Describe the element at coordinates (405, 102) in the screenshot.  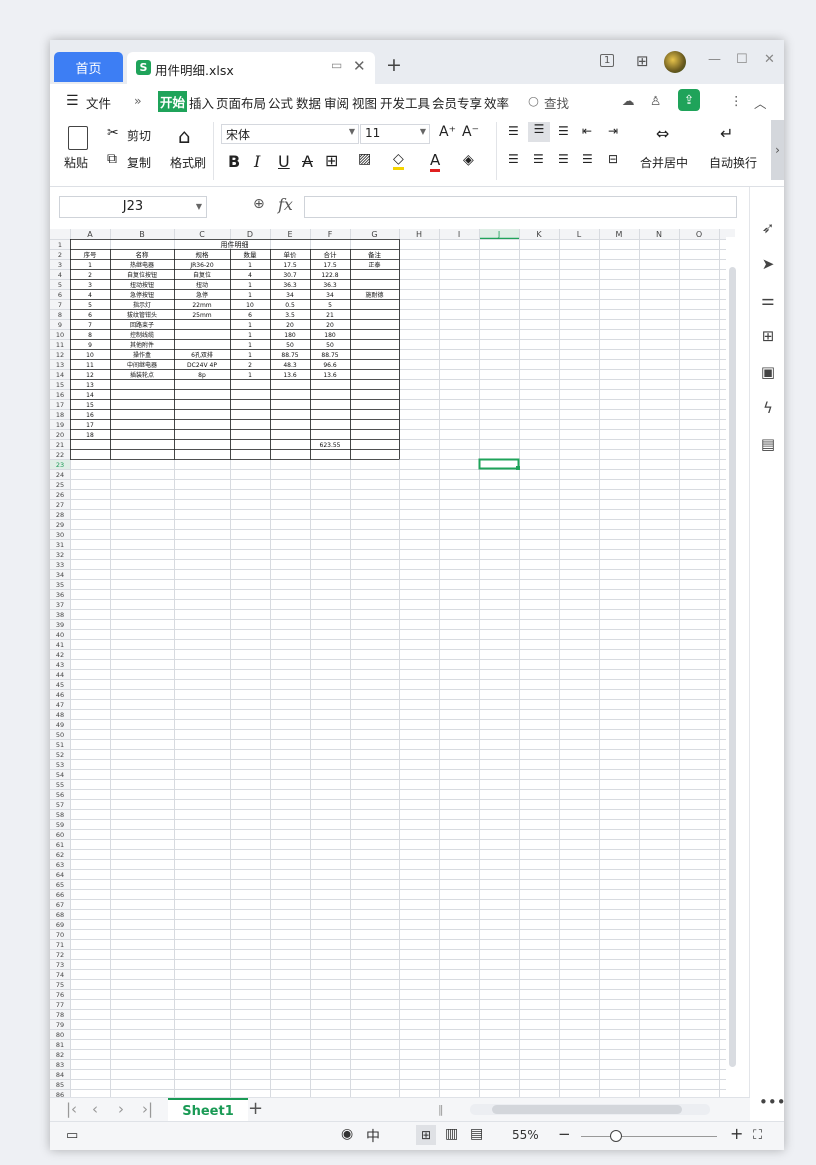
I see `menu-developer: 开发工具` at that location.